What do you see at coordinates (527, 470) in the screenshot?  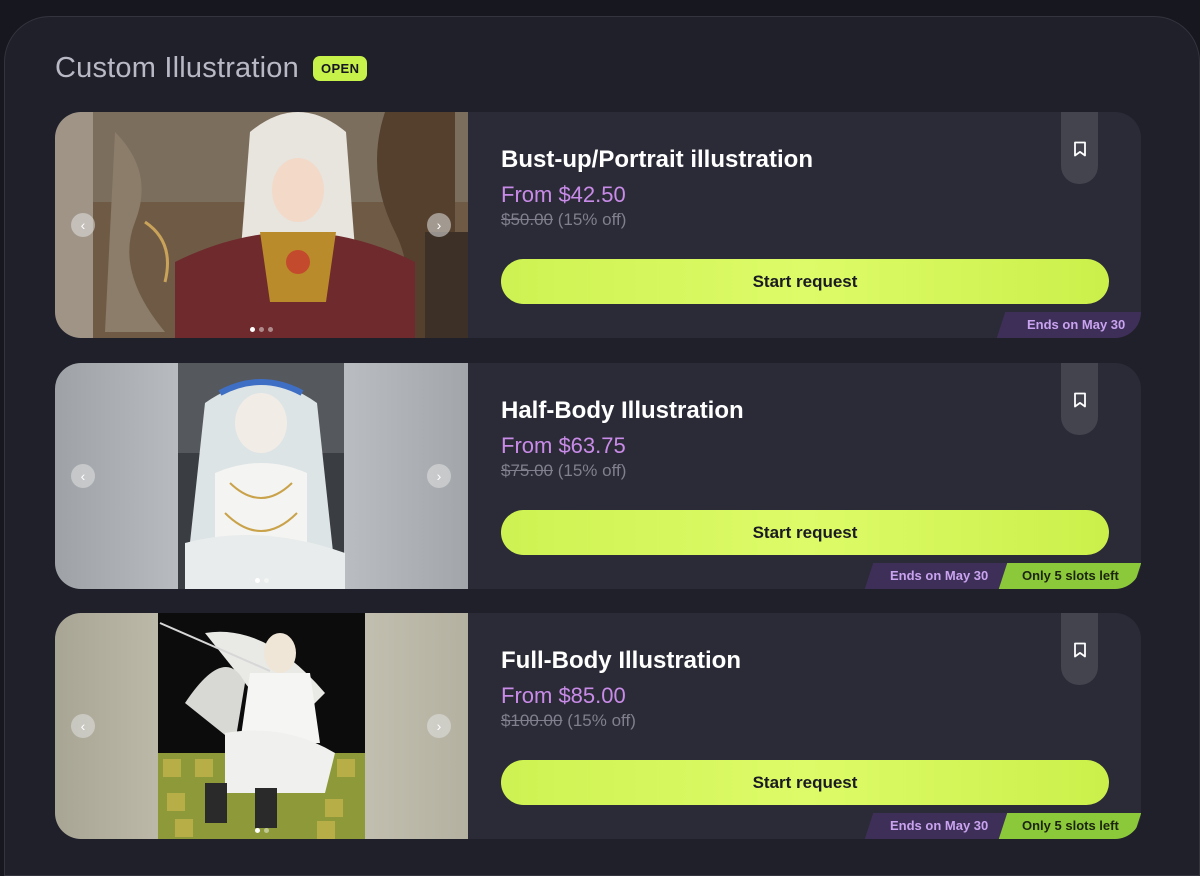 I see `original-price: $75.00` at bounding box center [527, 470].